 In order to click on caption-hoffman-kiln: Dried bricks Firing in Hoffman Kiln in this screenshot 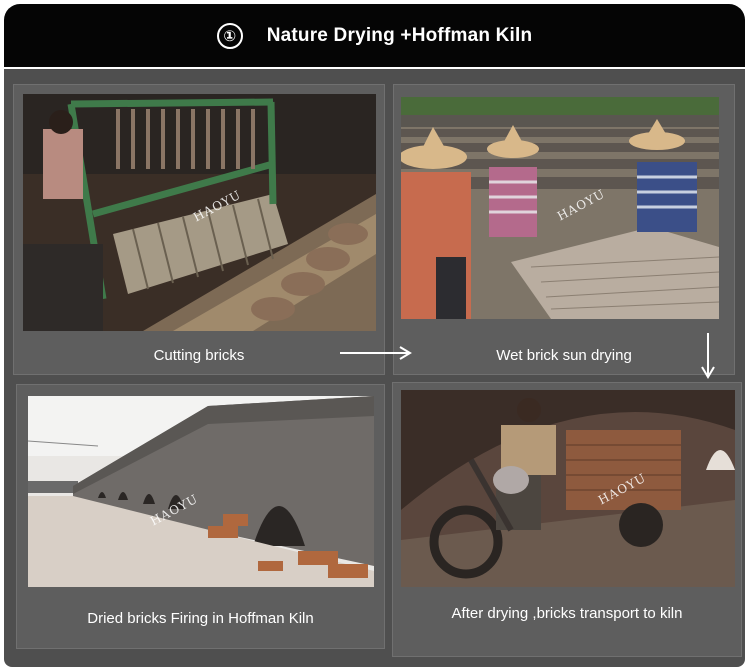, I will do `click(200, 618)`.